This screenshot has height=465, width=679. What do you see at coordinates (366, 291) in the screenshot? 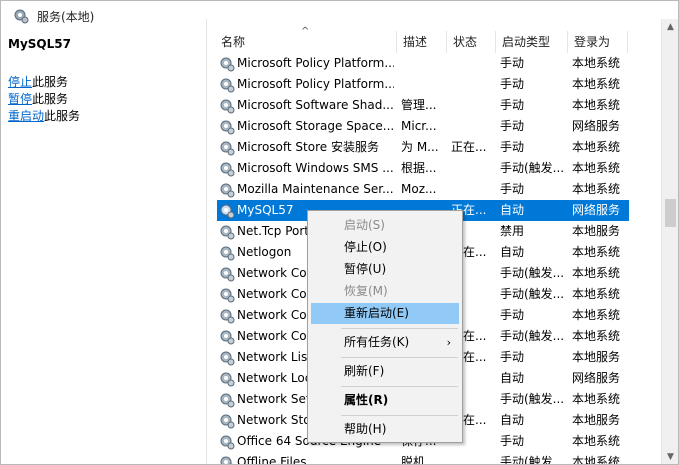
I see `menu-item-label: 恢复(M)` at bounding box center [366, 291].